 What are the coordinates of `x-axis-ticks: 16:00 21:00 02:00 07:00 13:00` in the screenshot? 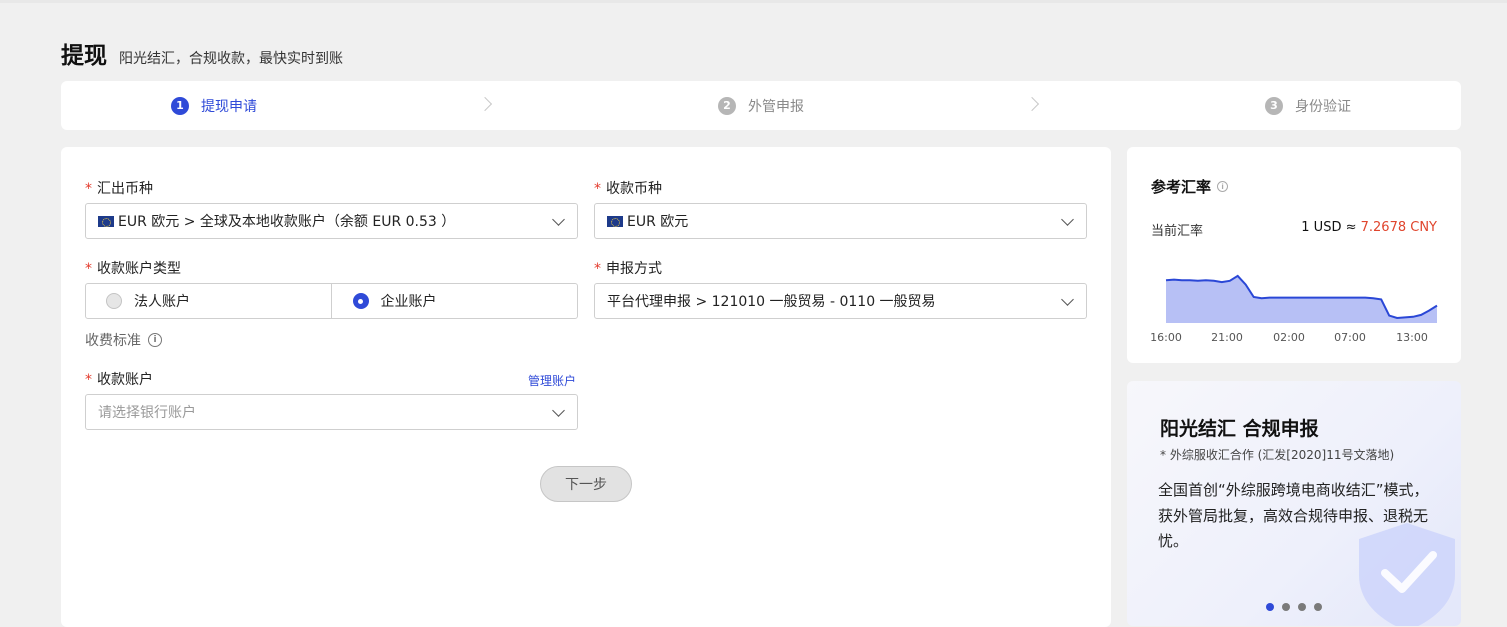 It's located at (1289, 337).